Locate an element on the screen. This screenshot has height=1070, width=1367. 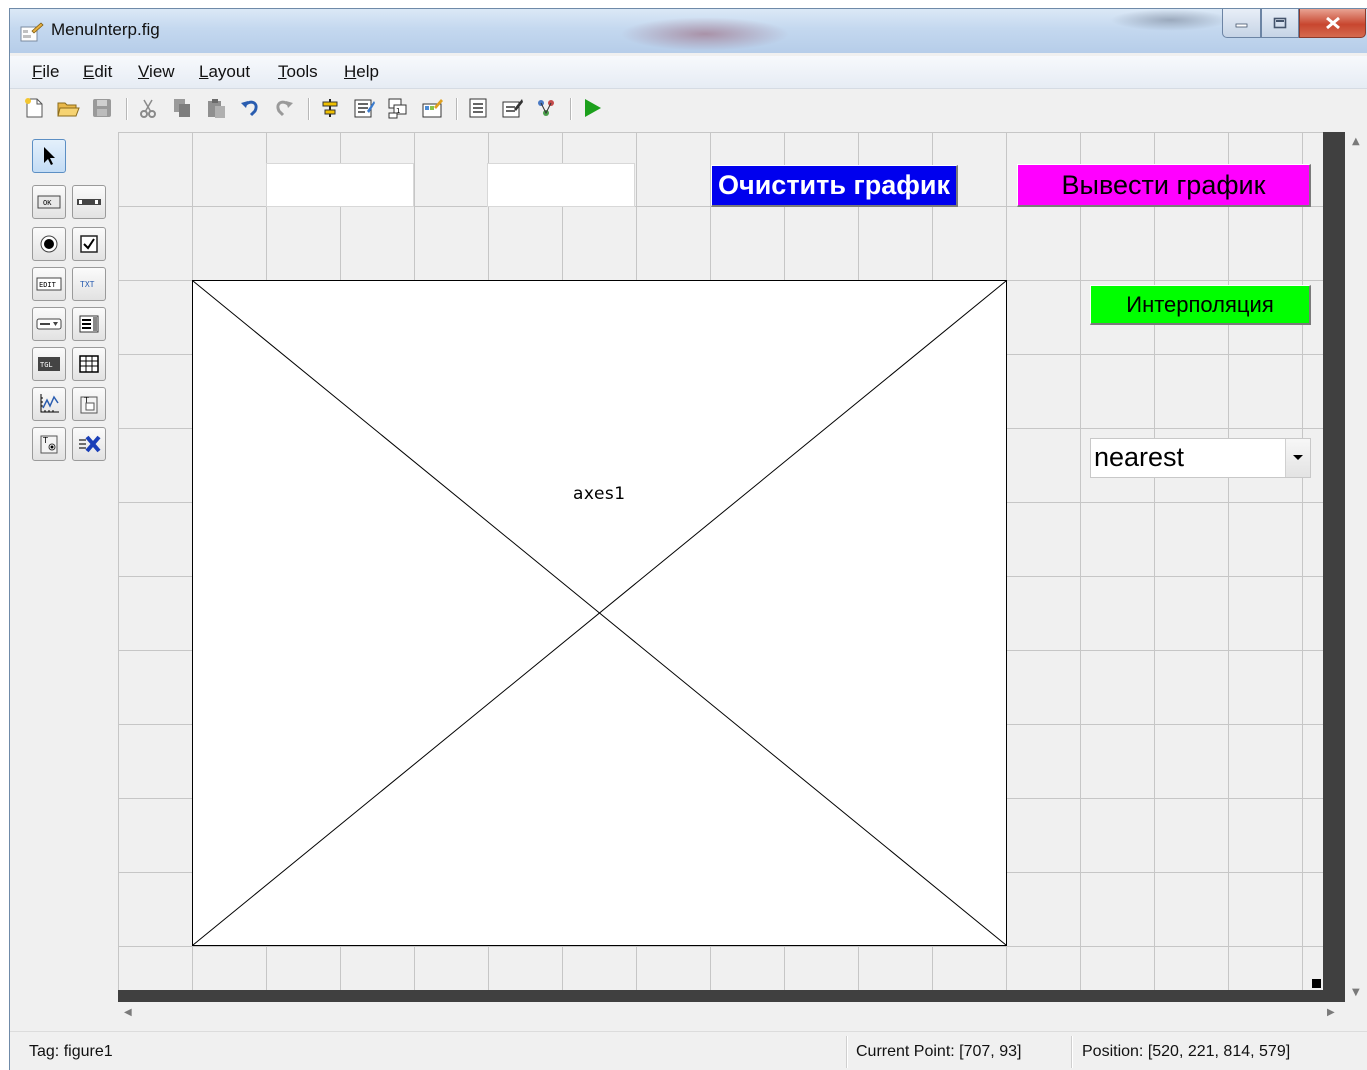
minimize-button is located at coordinates (1241, 23).